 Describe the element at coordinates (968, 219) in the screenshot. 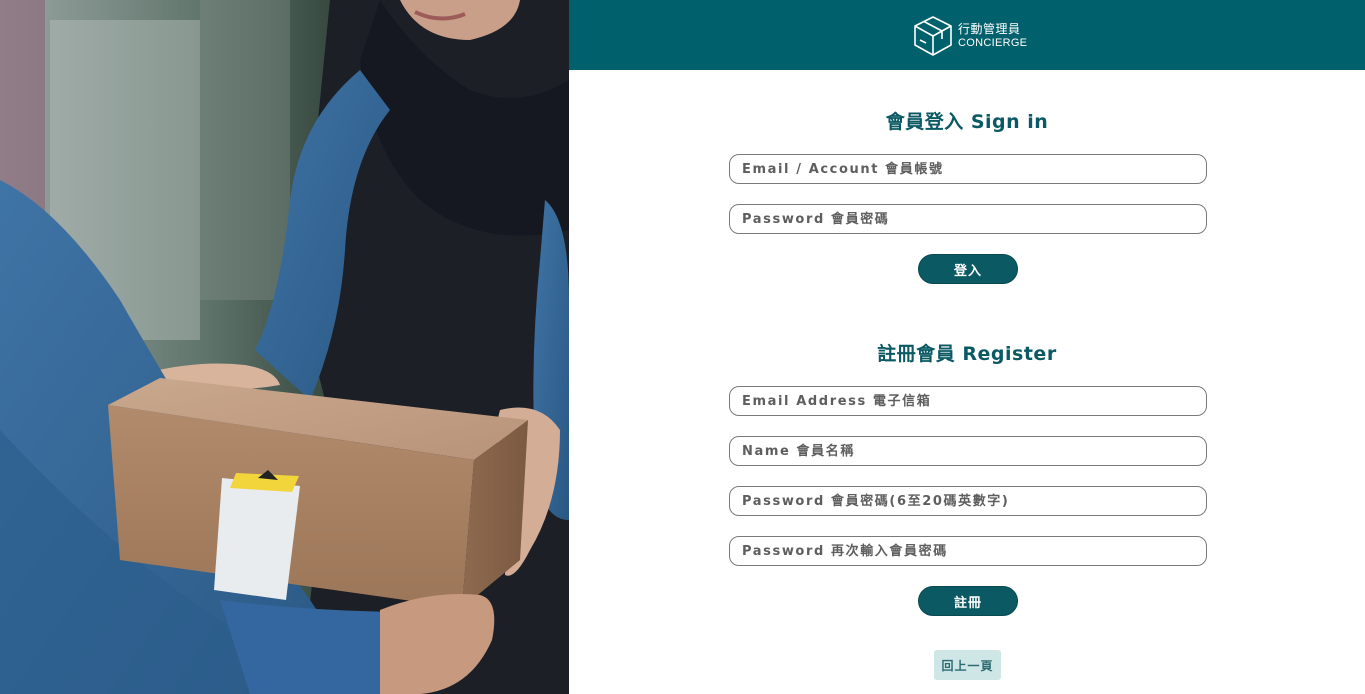

I see `signin-password-input` at that location.